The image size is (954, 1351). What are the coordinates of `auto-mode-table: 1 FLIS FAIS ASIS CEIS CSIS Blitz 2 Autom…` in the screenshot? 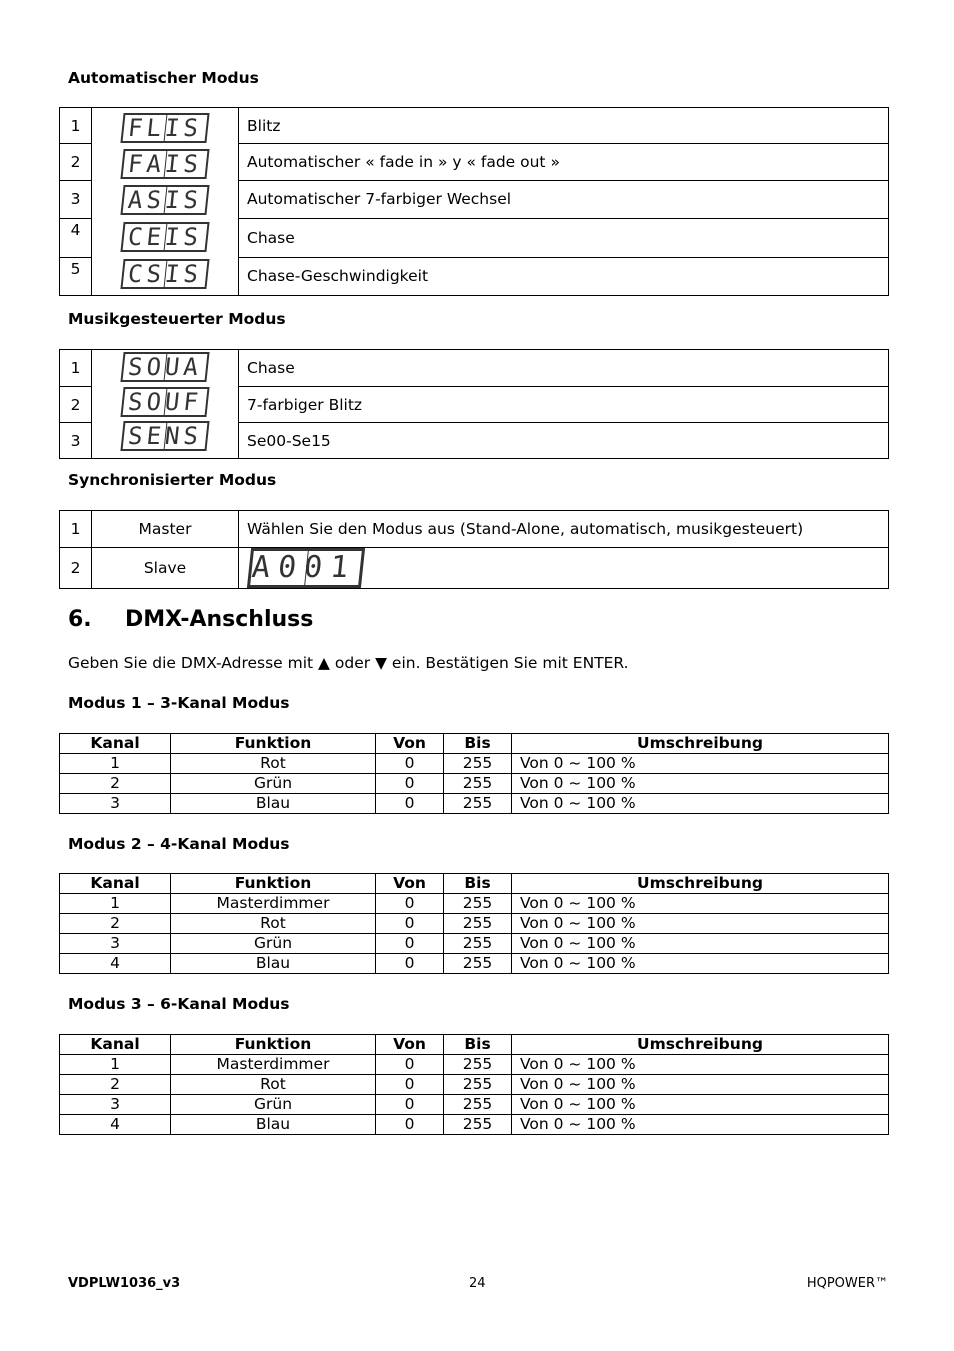 It's located at (474, 201).